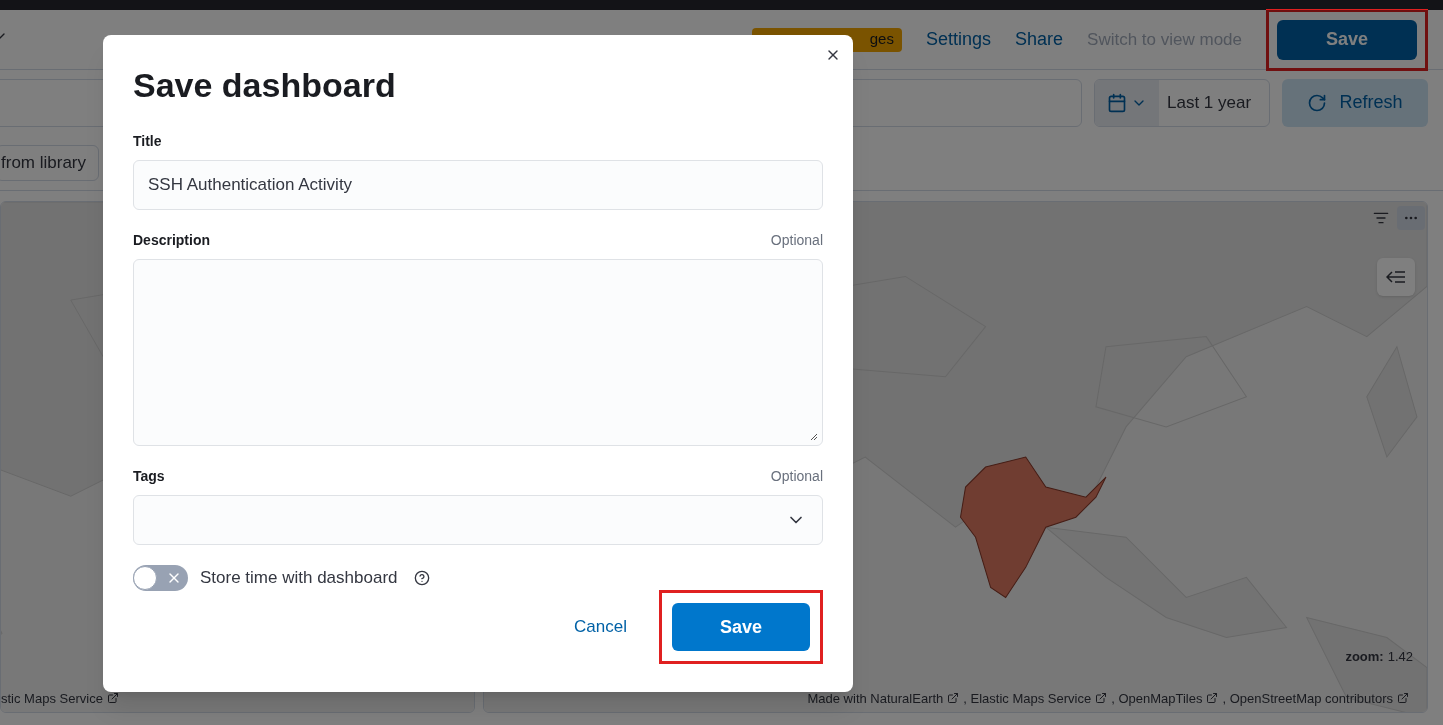 This screenshot has width=1443, height=725. I want to click on date-range-label: Last 1 year, so click(1209, 102).